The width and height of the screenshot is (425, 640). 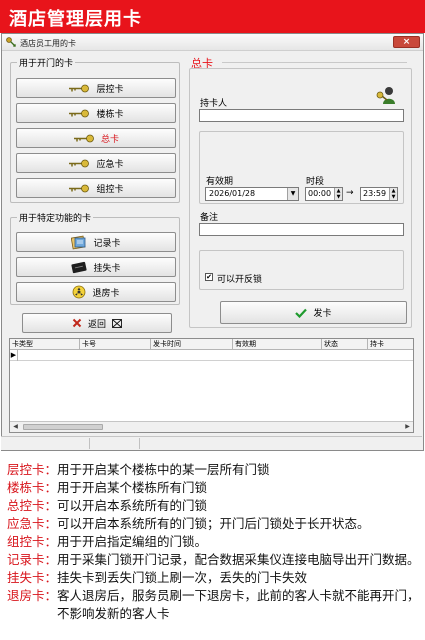 What do you see at coordinates (79, 292) in the screenshot?
I see `checkout-card-icon` at bounding box center [79, 292].